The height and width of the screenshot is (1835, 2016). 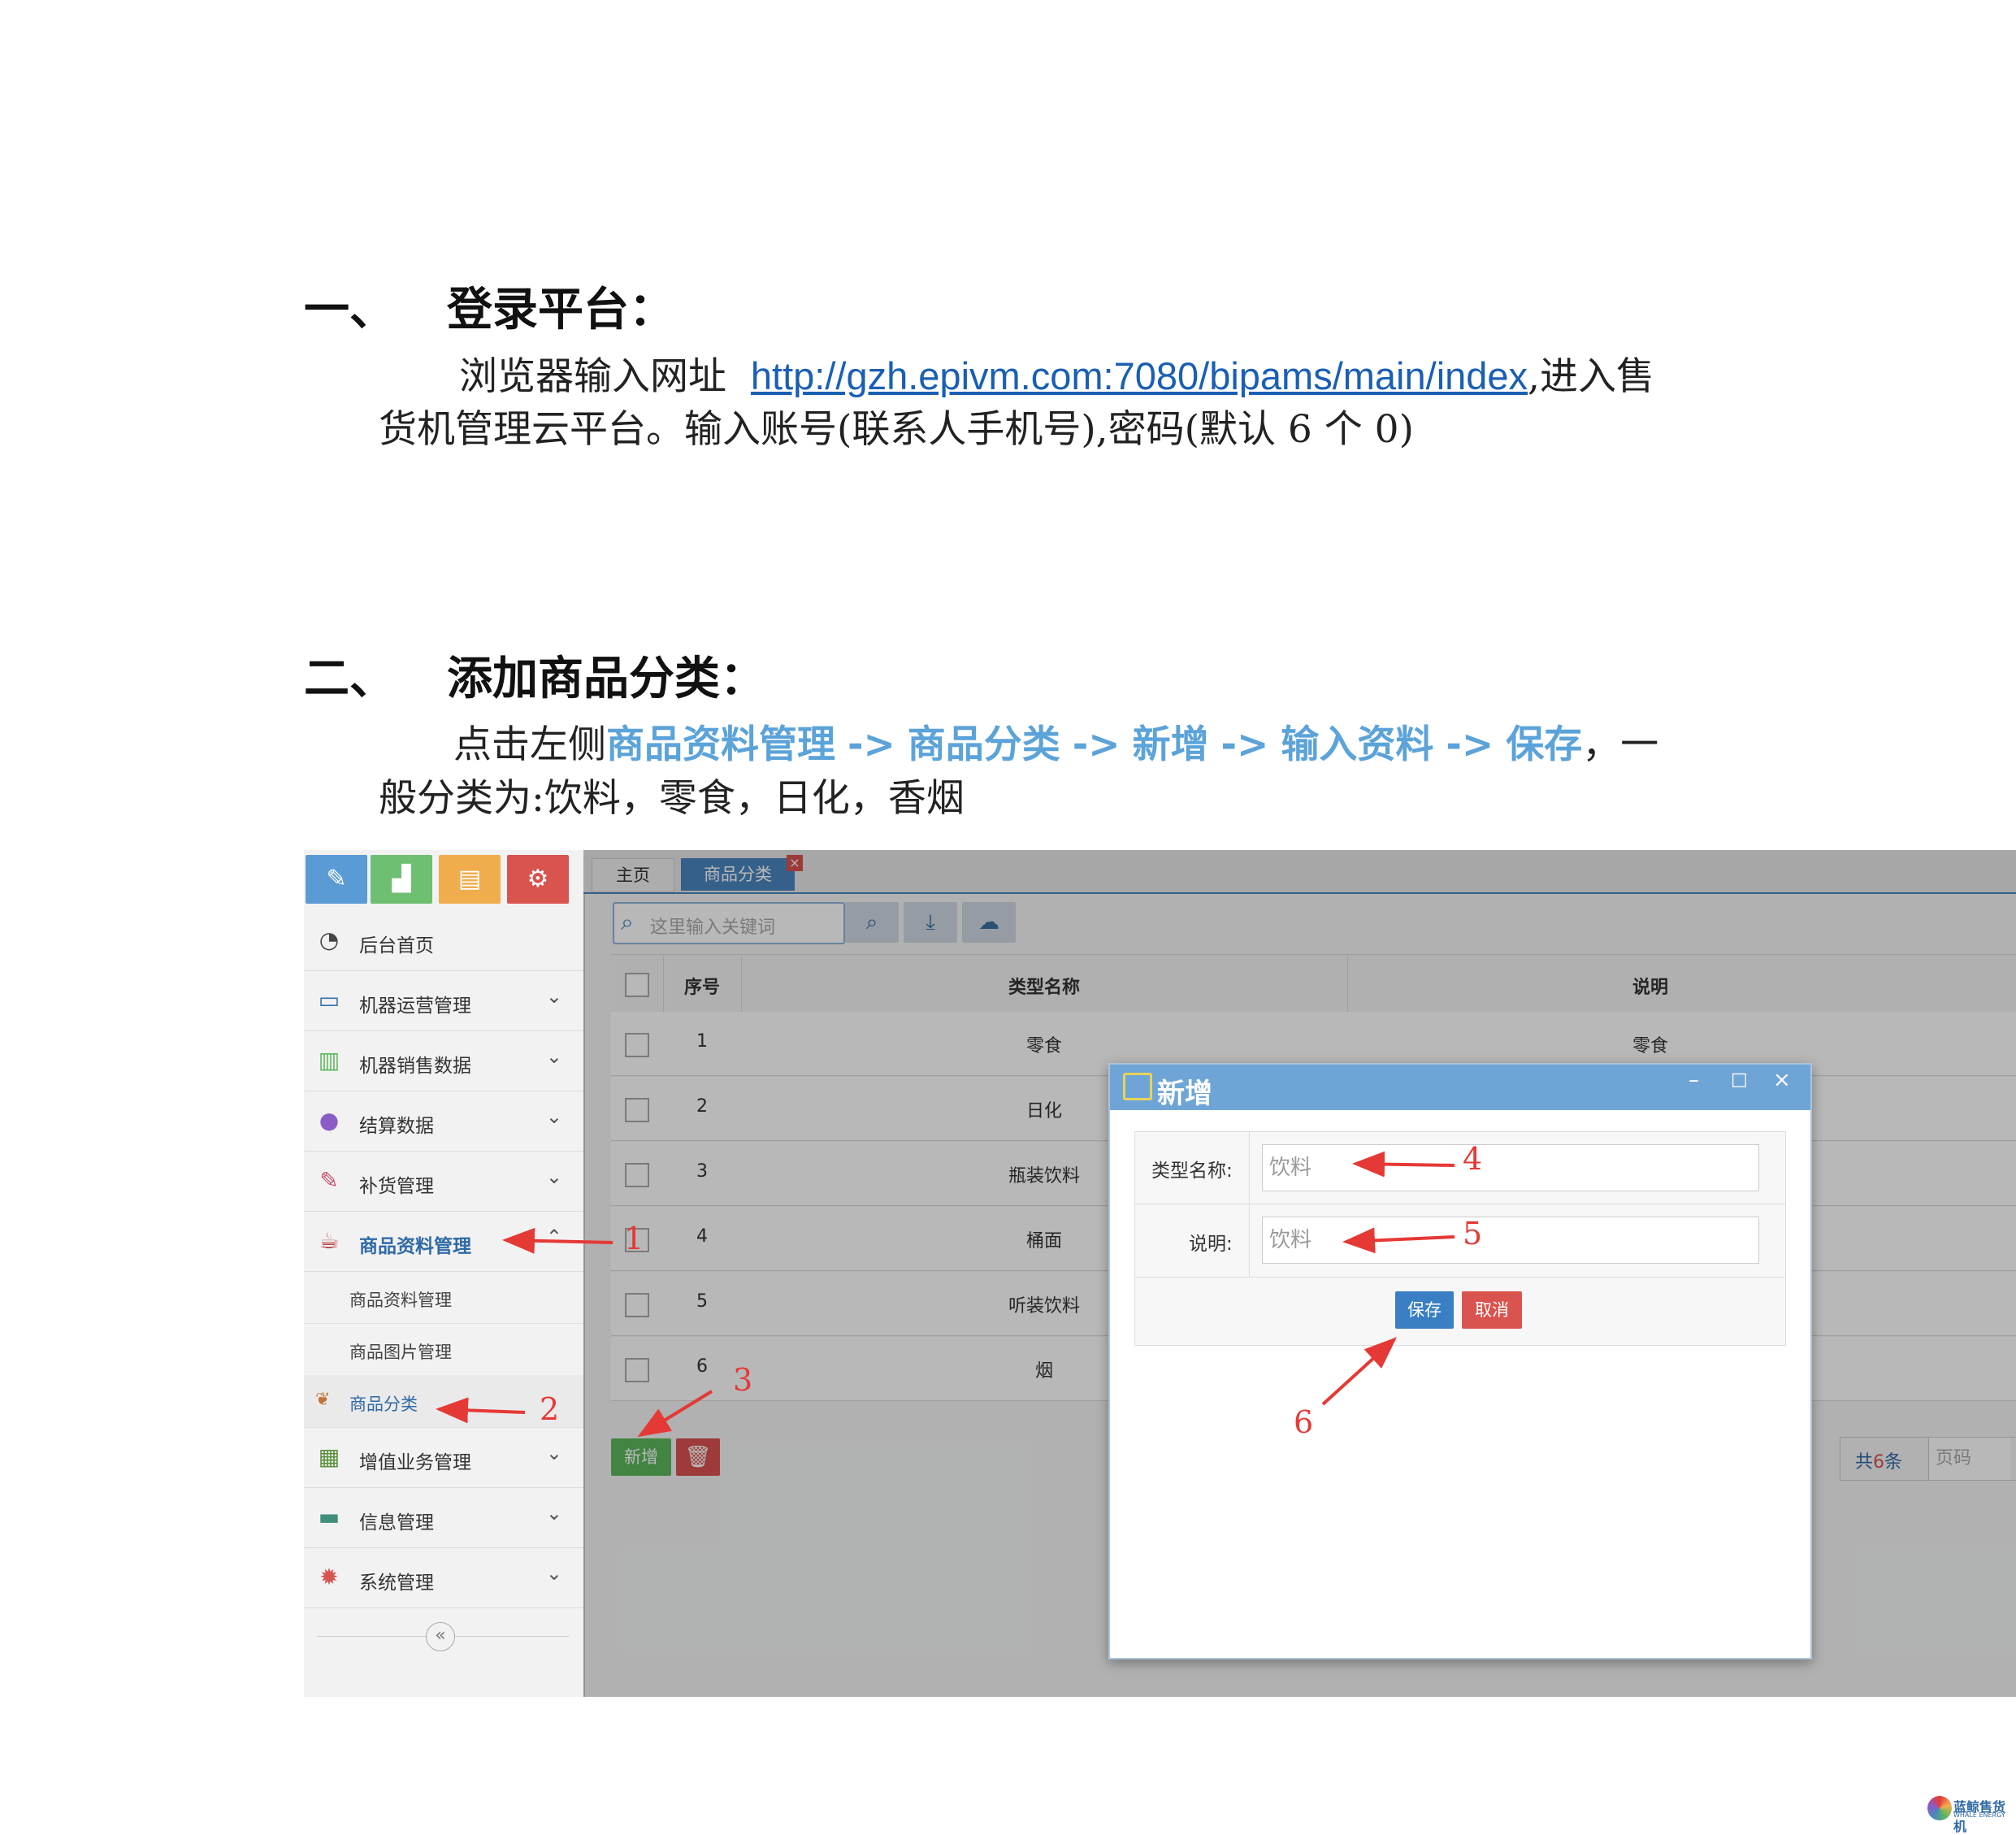 I want to click on section2-paragraph: 点击左侧商品资料管理 -> 商品分类 -> 新增 -> 输入资料 -> 保存，一, so click(x=1055, y=745).